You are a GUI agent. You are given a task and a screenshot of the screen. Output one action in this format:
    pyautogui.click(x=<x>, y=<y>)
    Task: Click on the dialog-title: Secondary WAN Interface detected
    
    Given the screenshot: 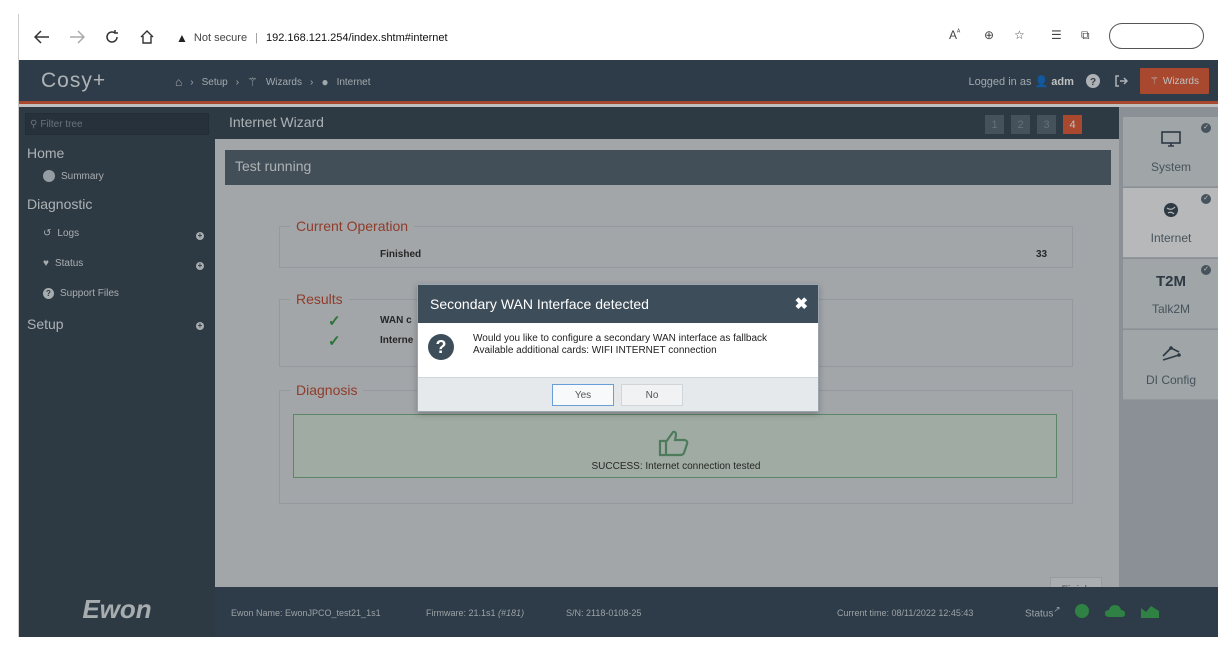 What is the action you would take?
    pyautogui.click(x=539, y=304)
    